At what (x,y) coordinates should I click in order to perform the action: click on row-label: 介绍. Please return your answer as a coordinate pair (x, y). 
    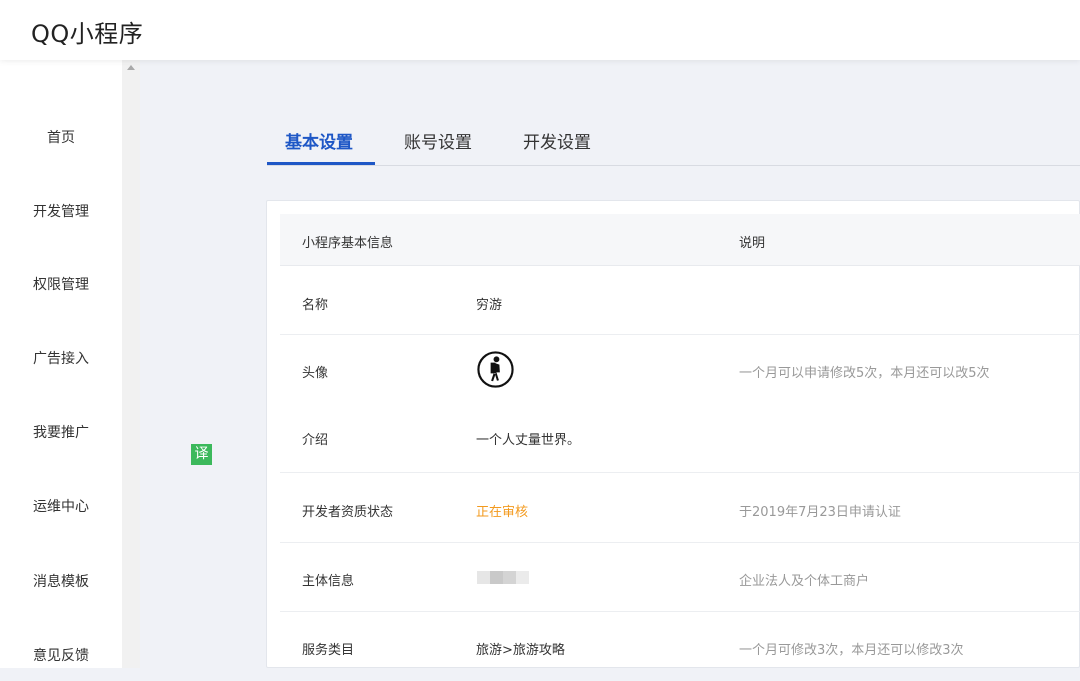
    Looking at the image, I should click on (315, 440).